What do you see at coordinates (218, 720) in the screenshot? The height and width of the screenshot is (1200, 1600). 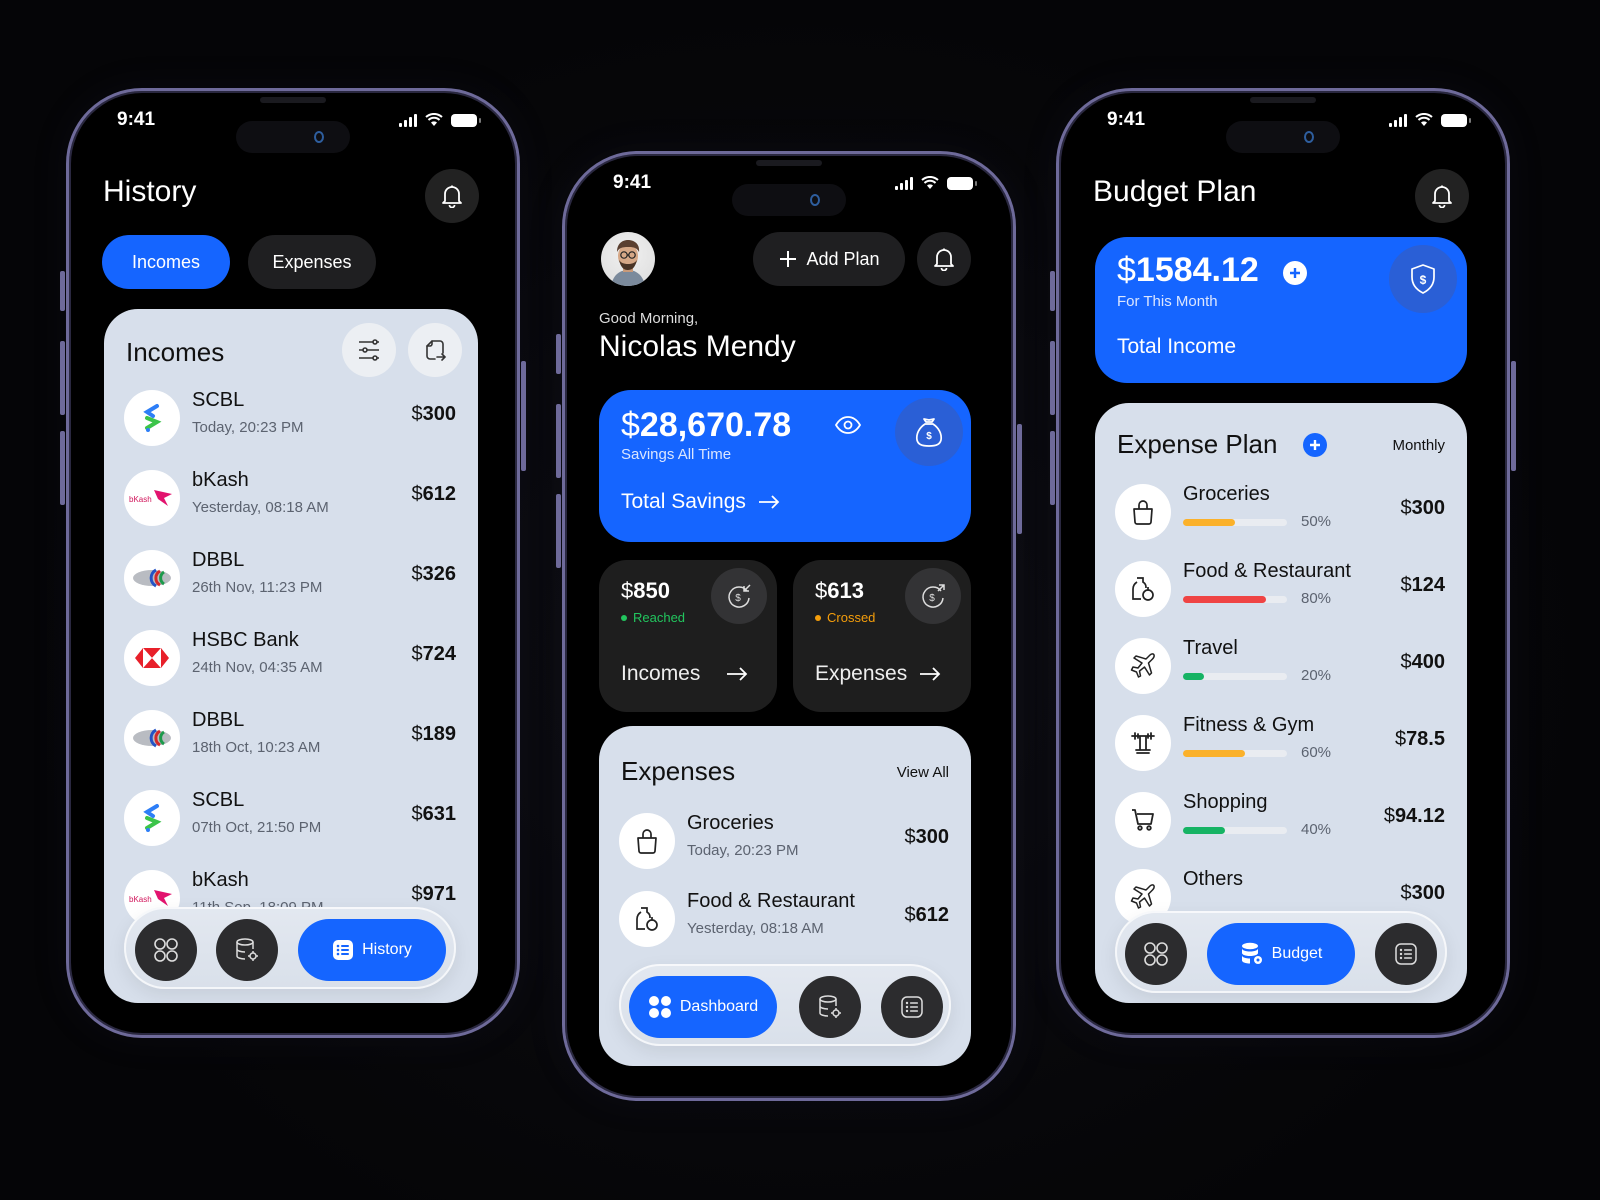 I see `transaction-name: DBBL` at bounding box center [218, 720].